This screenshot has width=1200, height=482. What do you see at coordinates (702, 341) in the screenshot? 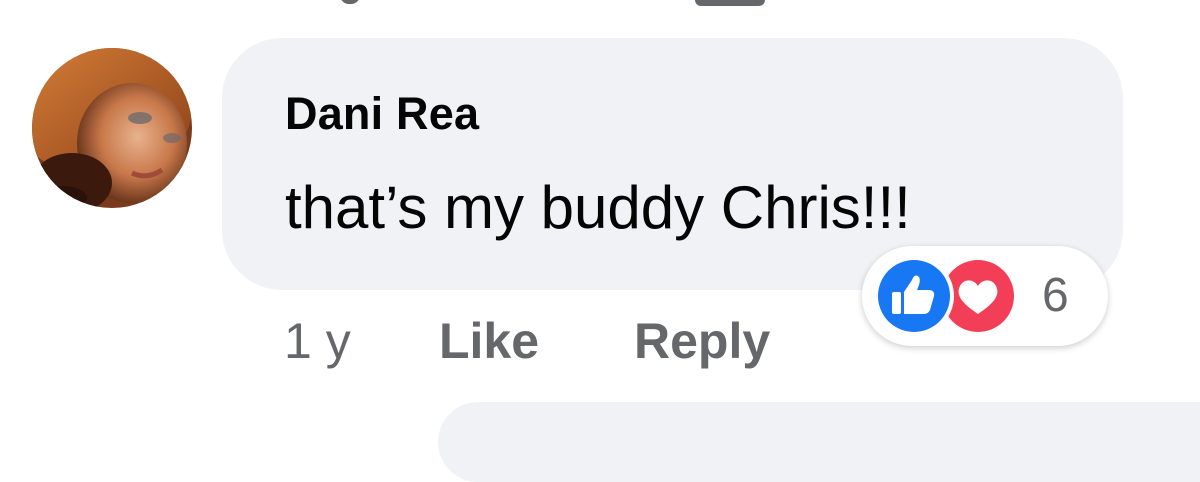
I see `reply-button: Reply` at bounding box center [702, 341].